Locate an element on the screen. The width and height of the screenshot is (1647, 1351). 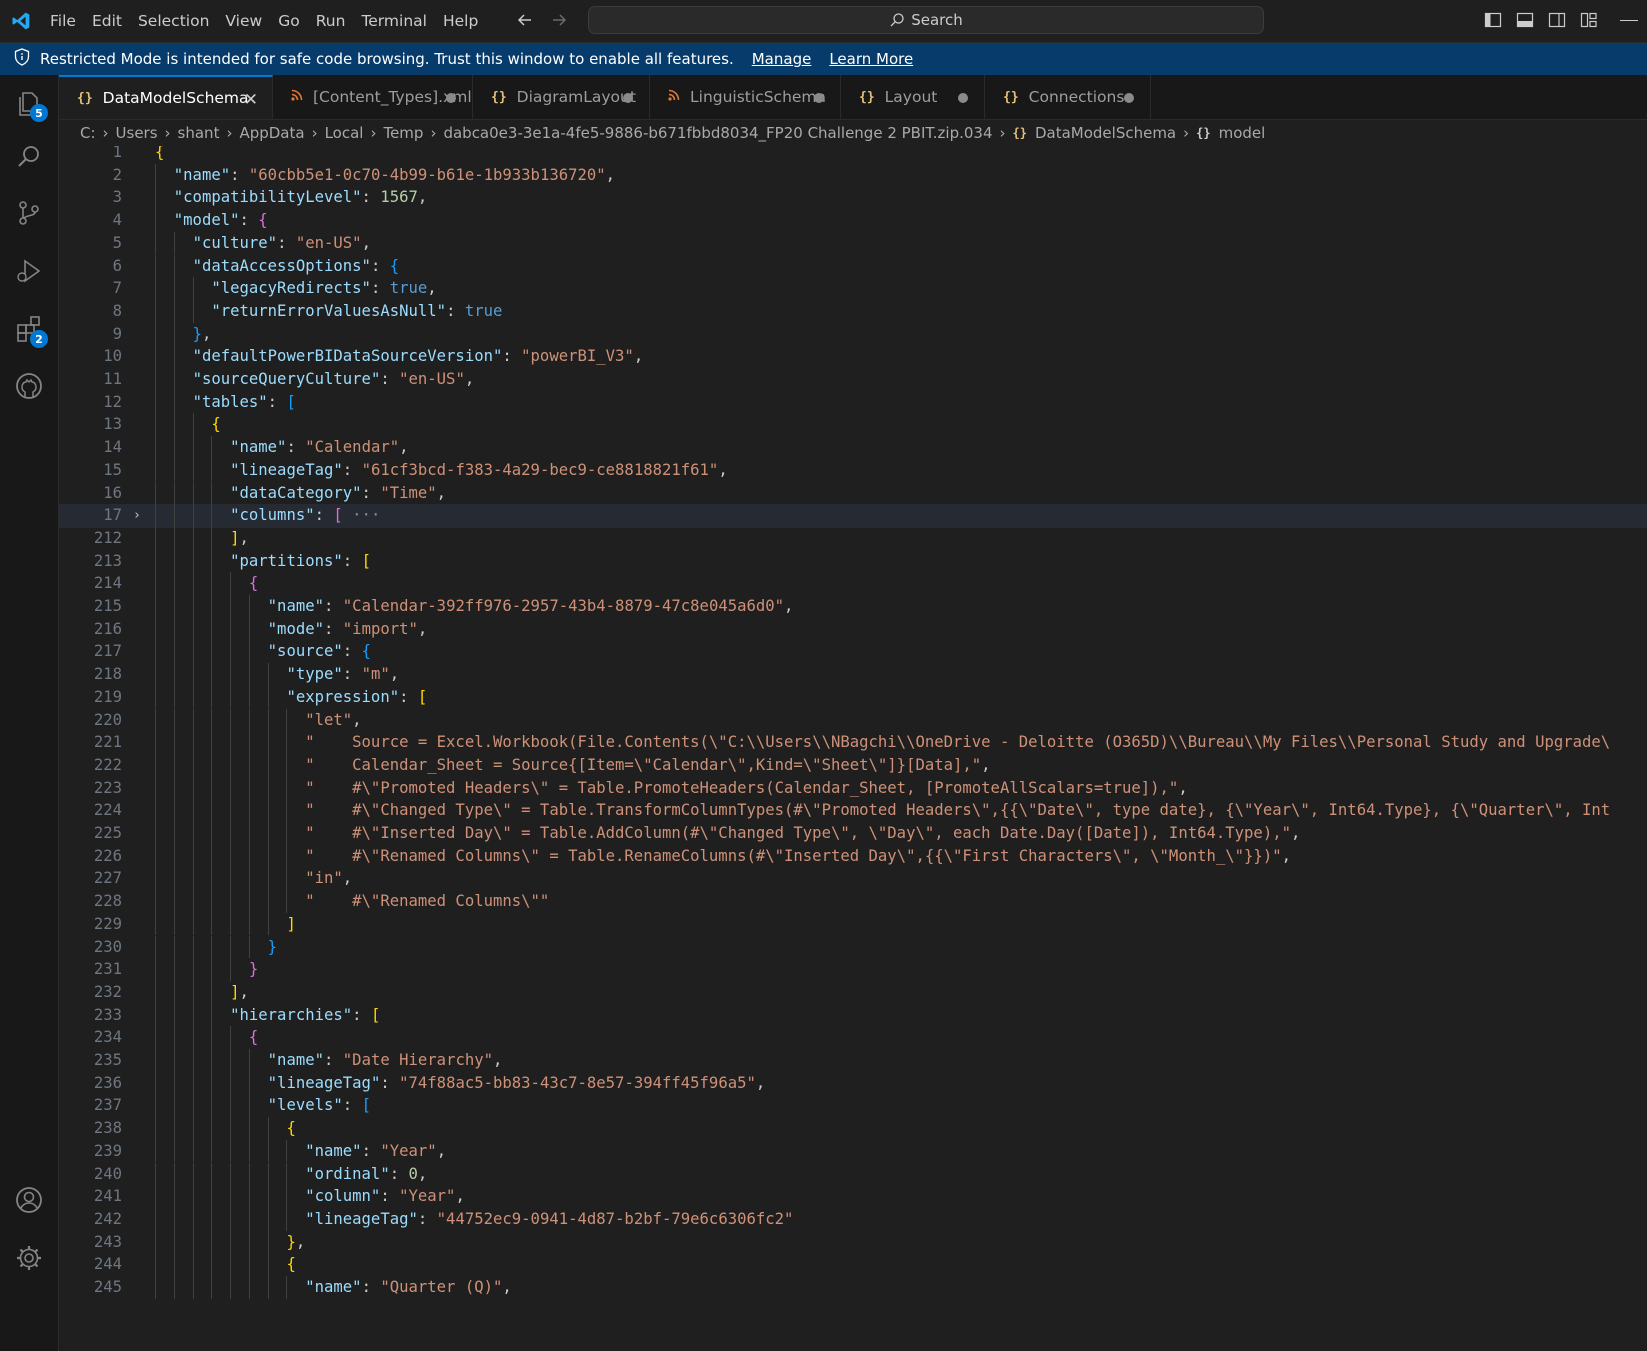
code-line: 230 } is located at coordinates (853, 948).